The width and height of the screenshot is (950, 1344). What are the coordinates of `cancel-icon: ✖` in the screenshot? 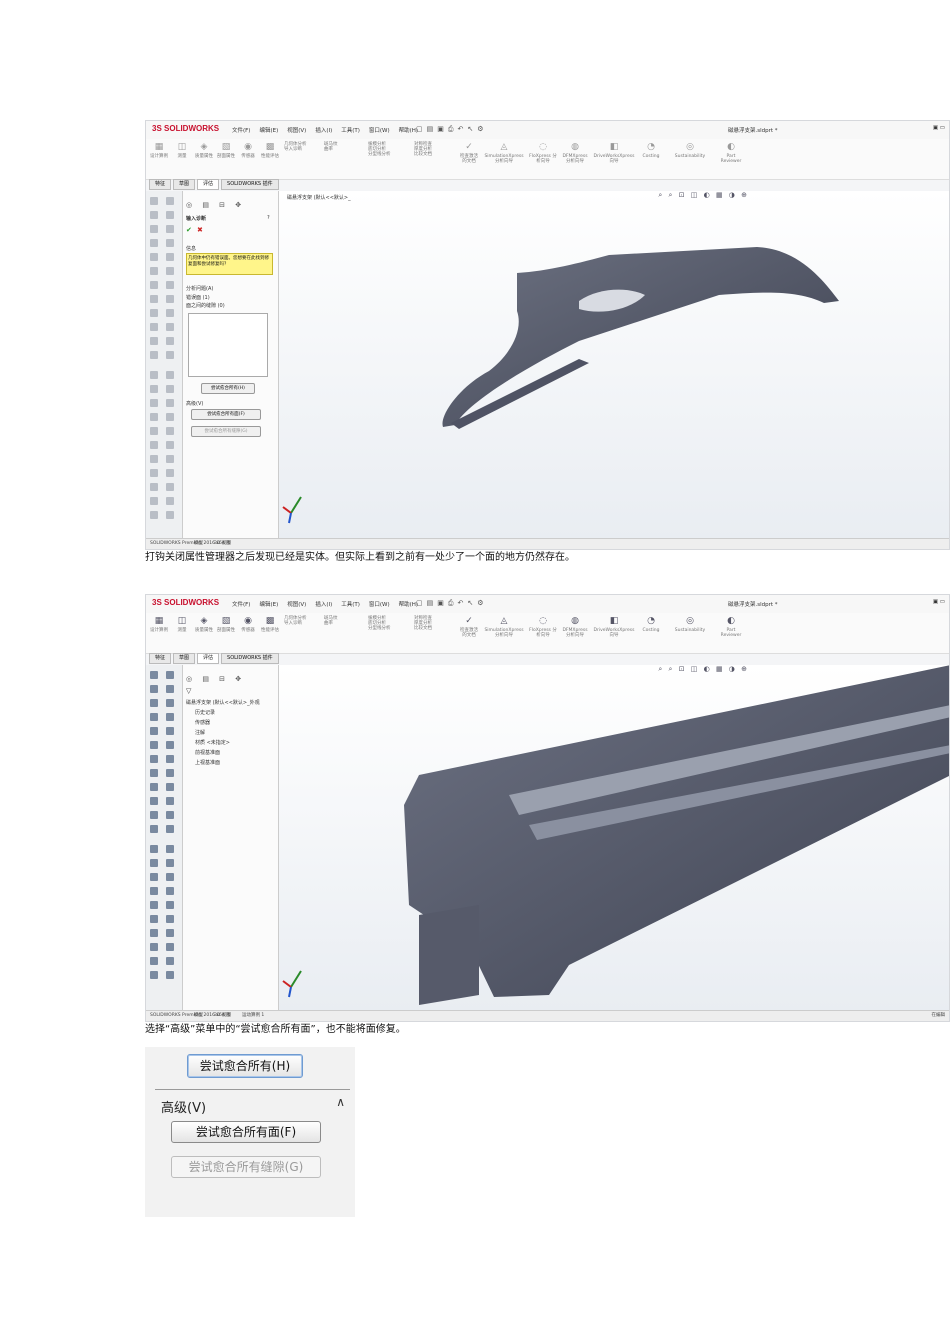 It's located at (200, 230).